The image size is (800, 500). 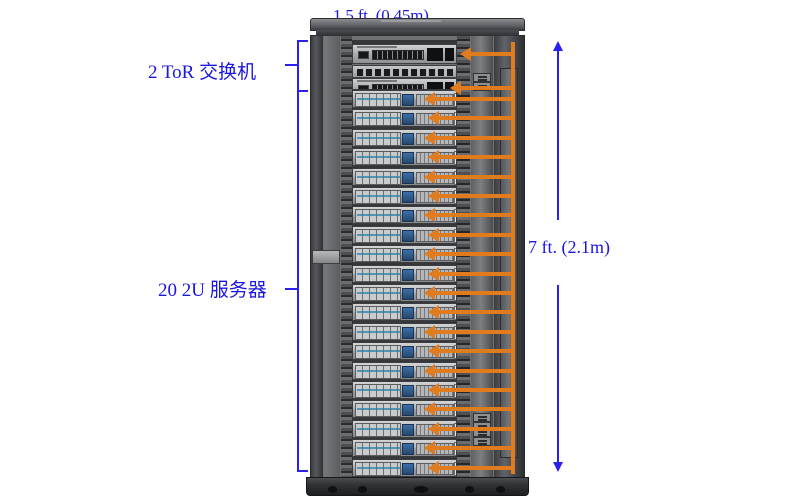 I want to click on server-group-bracket-tick, so click(x=291, y=289).